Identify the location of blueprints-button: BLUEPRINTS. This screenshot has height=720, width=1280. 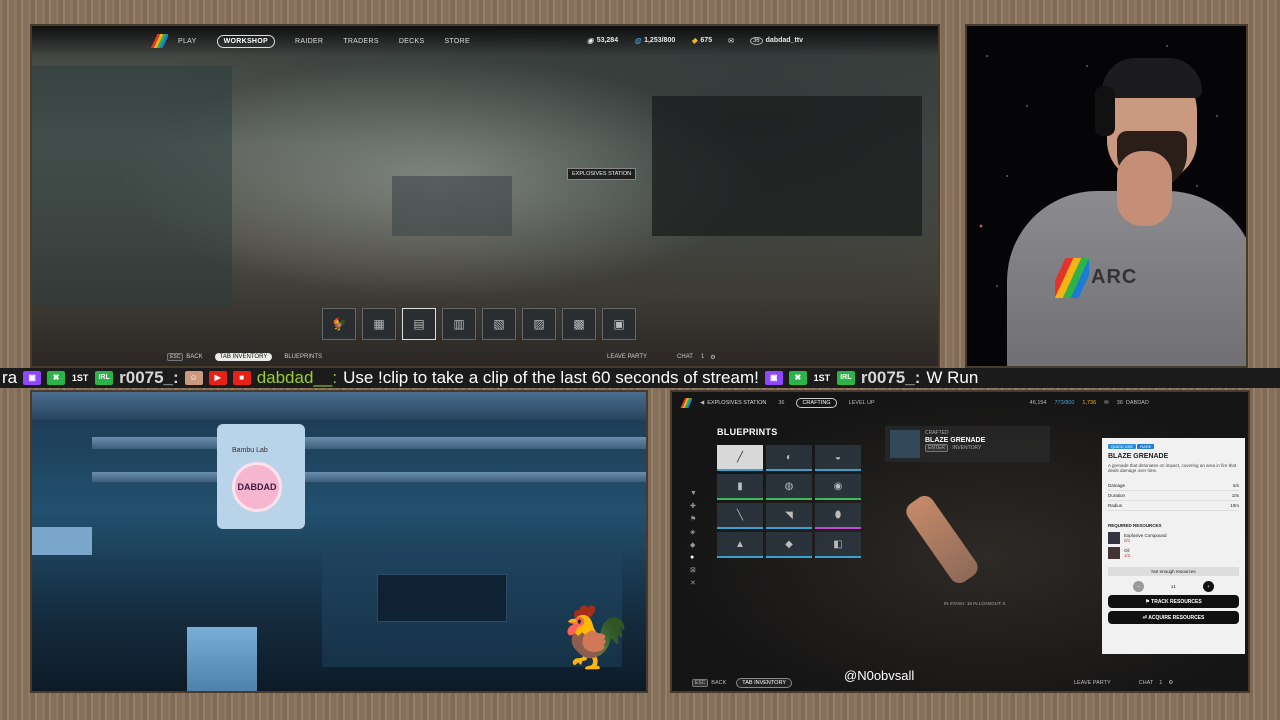
(303, 357).